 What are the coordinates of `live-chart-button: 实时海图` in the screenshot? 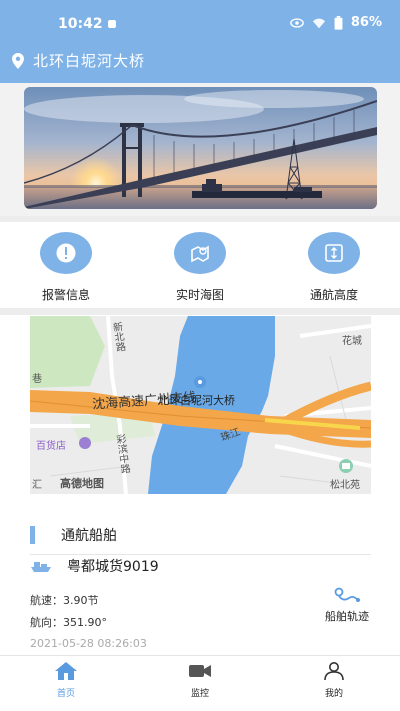 It's located at (200, 267).